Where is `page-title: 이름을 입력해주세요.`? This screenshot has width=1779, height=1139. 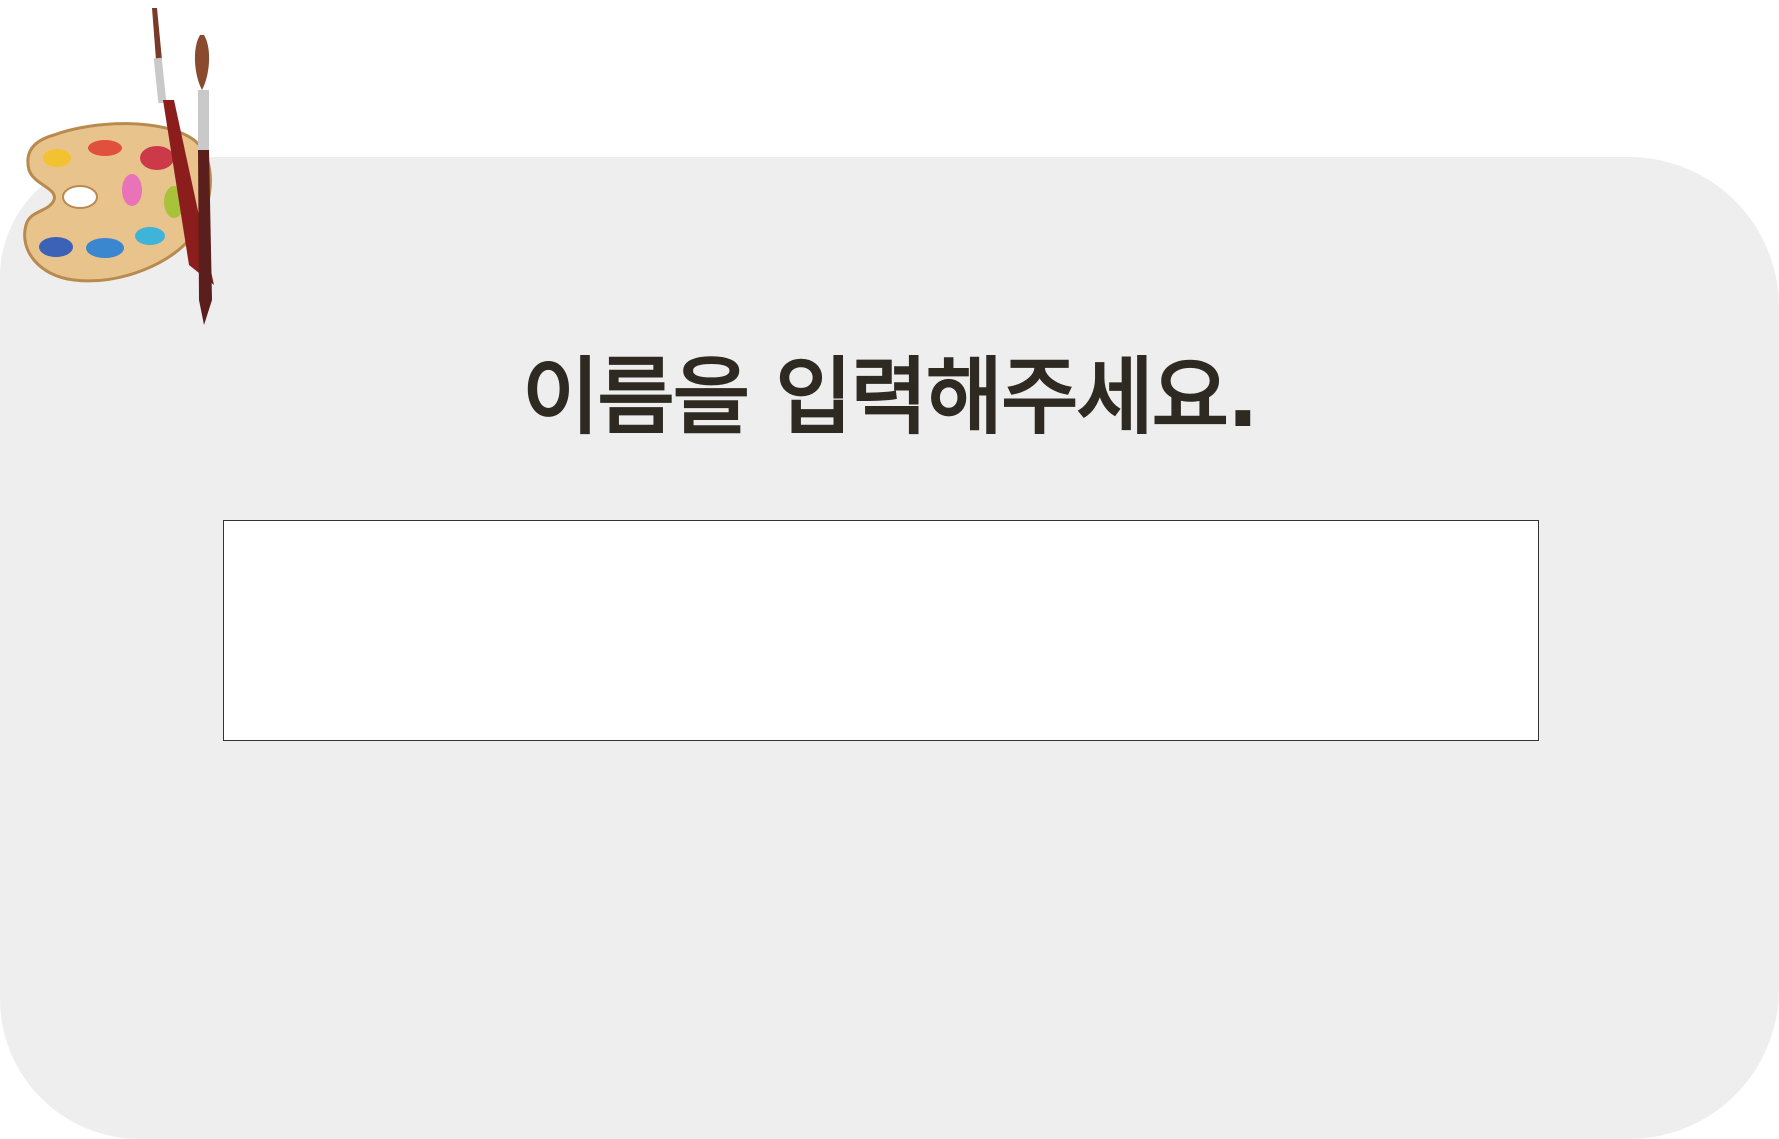
page-title: 이름을 입력해주세요. is located at coordinates (890, 397).